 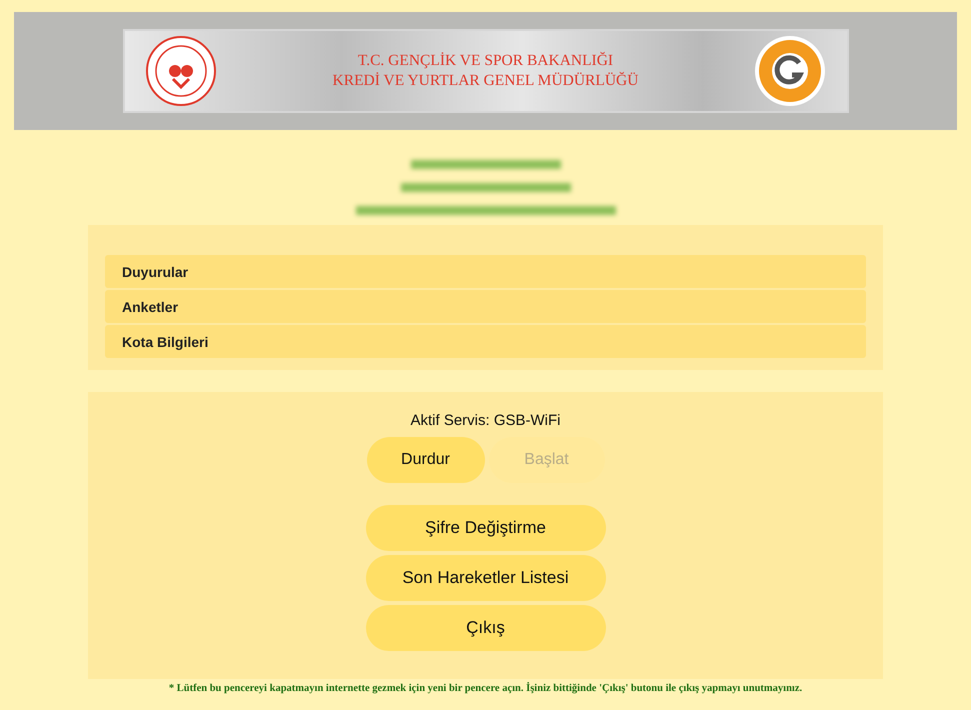 What do you see at coordinates (485, 688) in the screenshot?
I see `footer-note: * Lütfen bu pencereyi kapatmayın internette gezmek için yeni bir pencere açın. İşiniz bittiğinde 'Çıkış' butonu ile çıkış yapmayı unutmayınız.` at bounding box center [485, 688].